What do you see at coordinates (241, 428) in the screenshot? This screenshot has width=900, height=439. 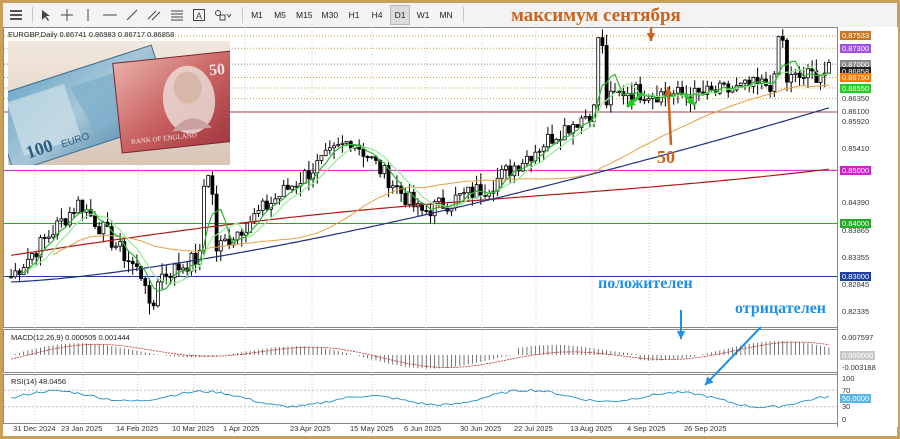 I see `date-axis-label: 1 Apr 2025` at bounding box center [241, 428].